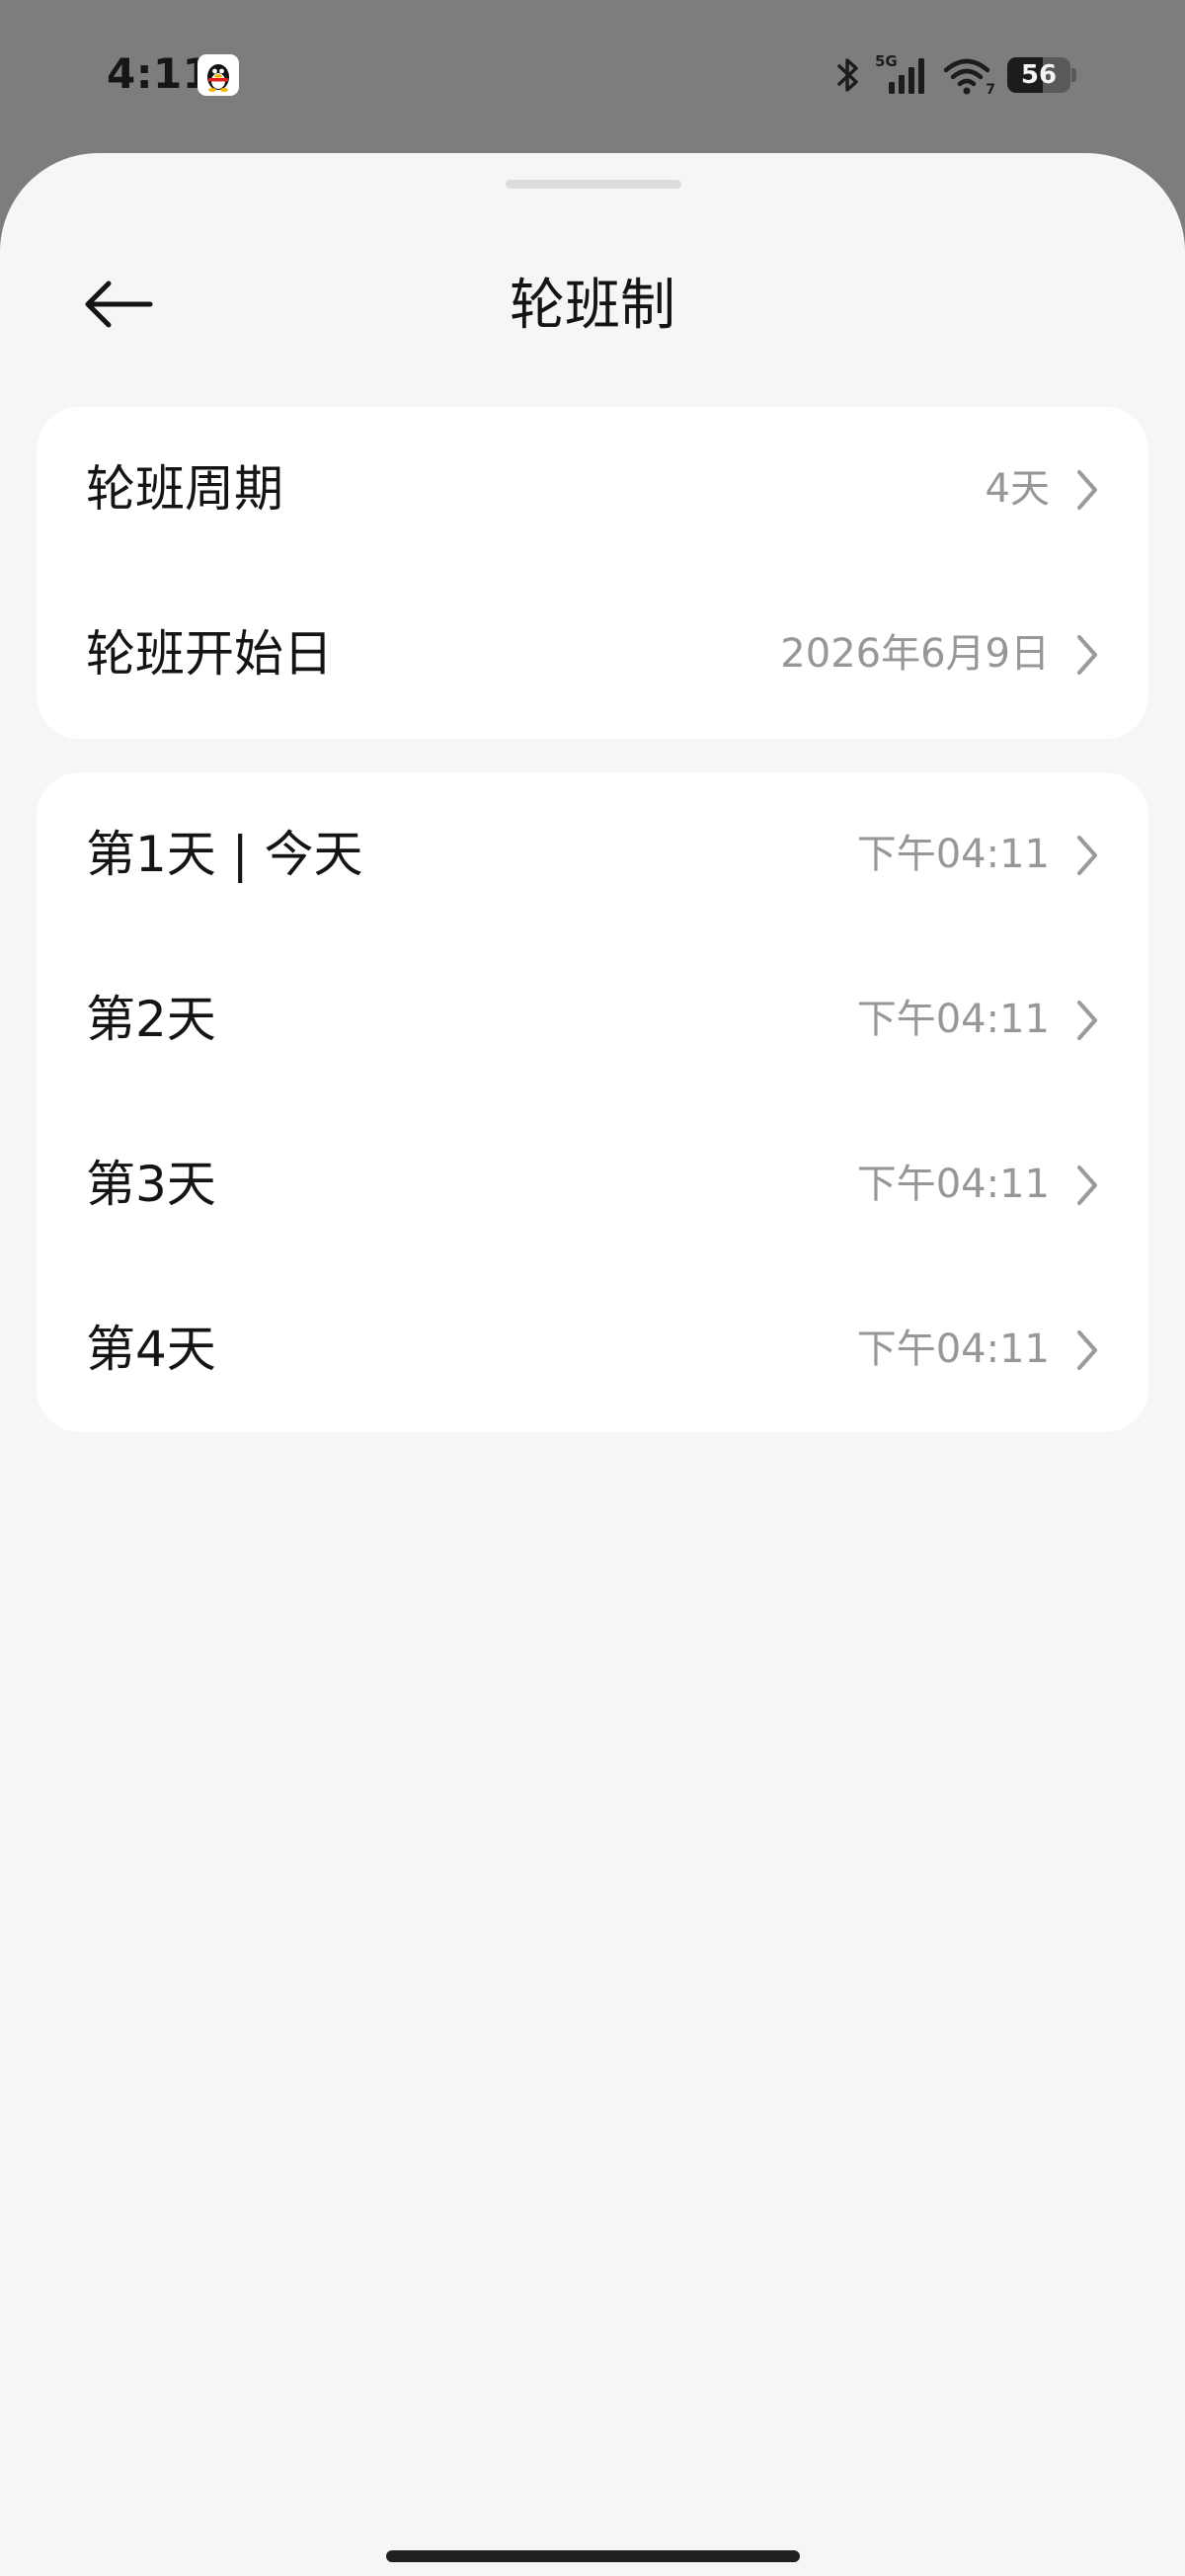 This screenshot has height=2576, width=1185. Describe the element at coordinates (594, 184) in the screenshot. I see `drag-handle` at that location.